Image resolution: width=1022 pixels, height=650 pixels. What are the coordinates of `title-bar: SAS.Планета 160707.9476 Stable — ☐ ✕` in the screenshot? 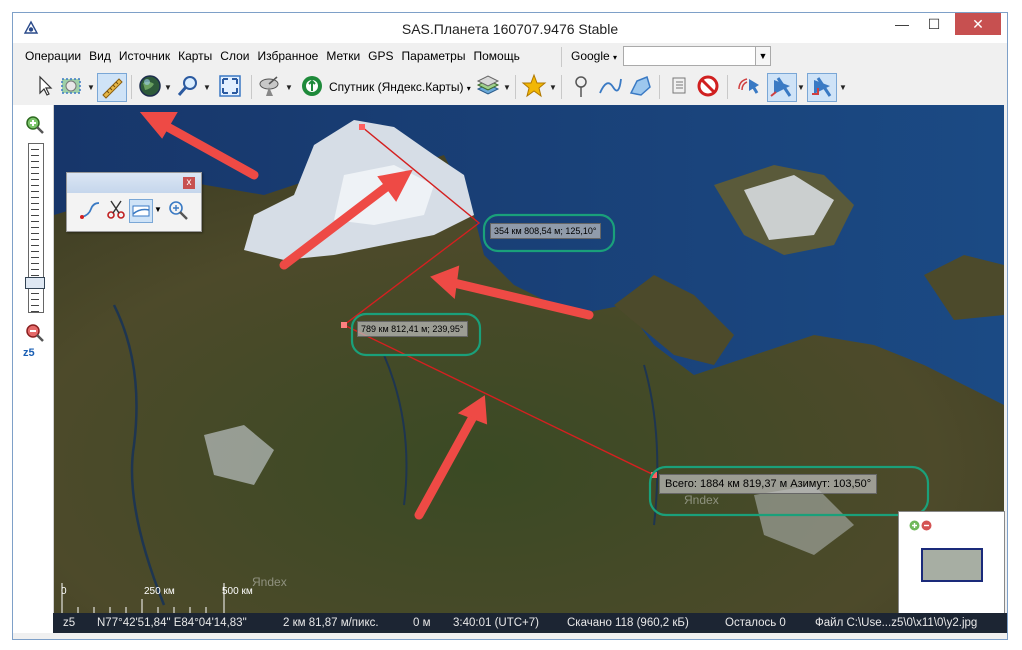 It's located at (510, 28).